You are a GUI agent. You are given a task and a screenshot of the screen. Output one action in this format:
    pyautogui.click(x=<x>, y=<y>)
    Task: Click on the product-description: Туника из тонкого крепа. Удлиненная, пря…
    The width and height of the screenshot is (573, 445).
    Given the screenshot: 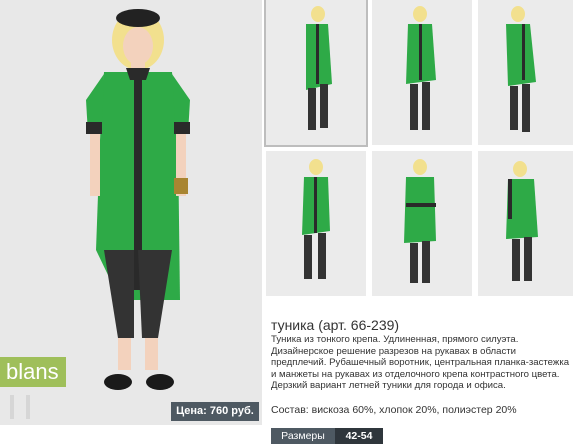 What is the action you would take?
    pyautogui.click(x=420, y=362)
    